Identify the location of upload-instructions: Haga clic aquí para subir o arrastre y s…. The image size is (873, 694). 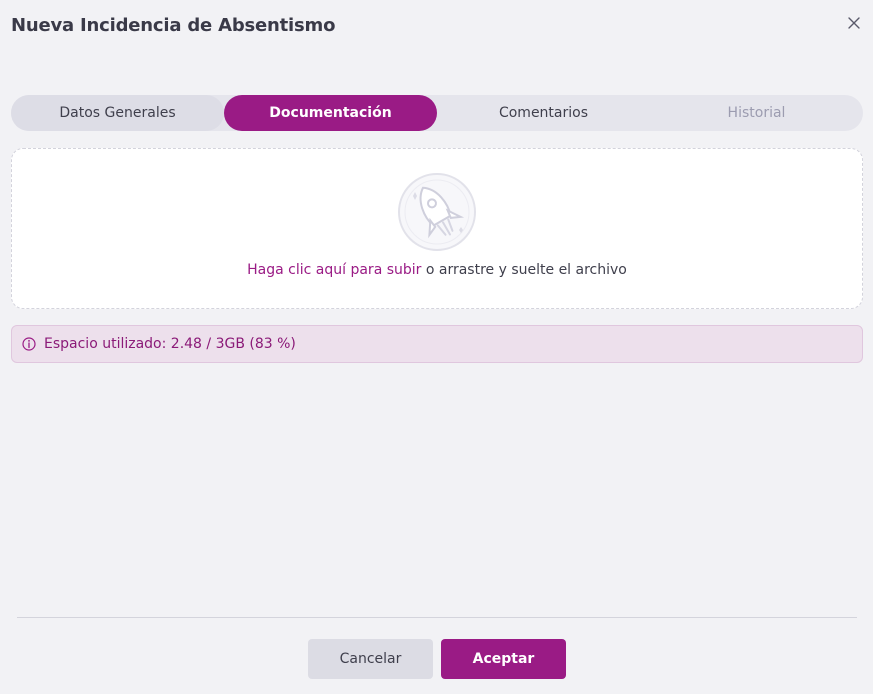
(437, 270).